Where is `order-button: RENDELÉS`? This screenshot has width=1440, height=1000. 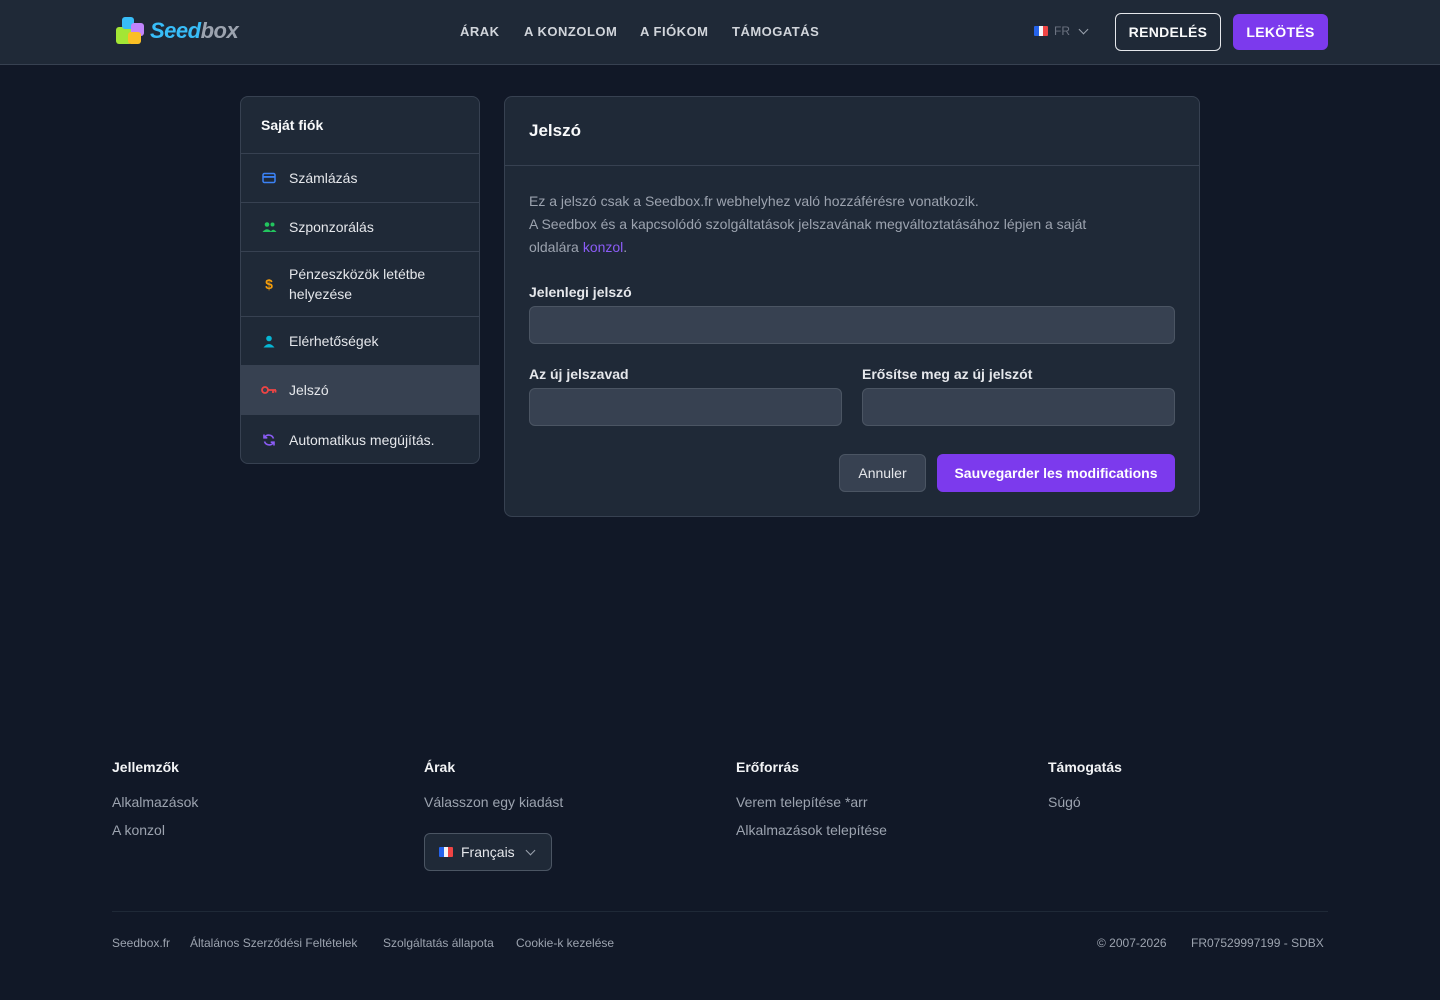
order-button: RENDELÉS is located at coordinates (1168, 32).